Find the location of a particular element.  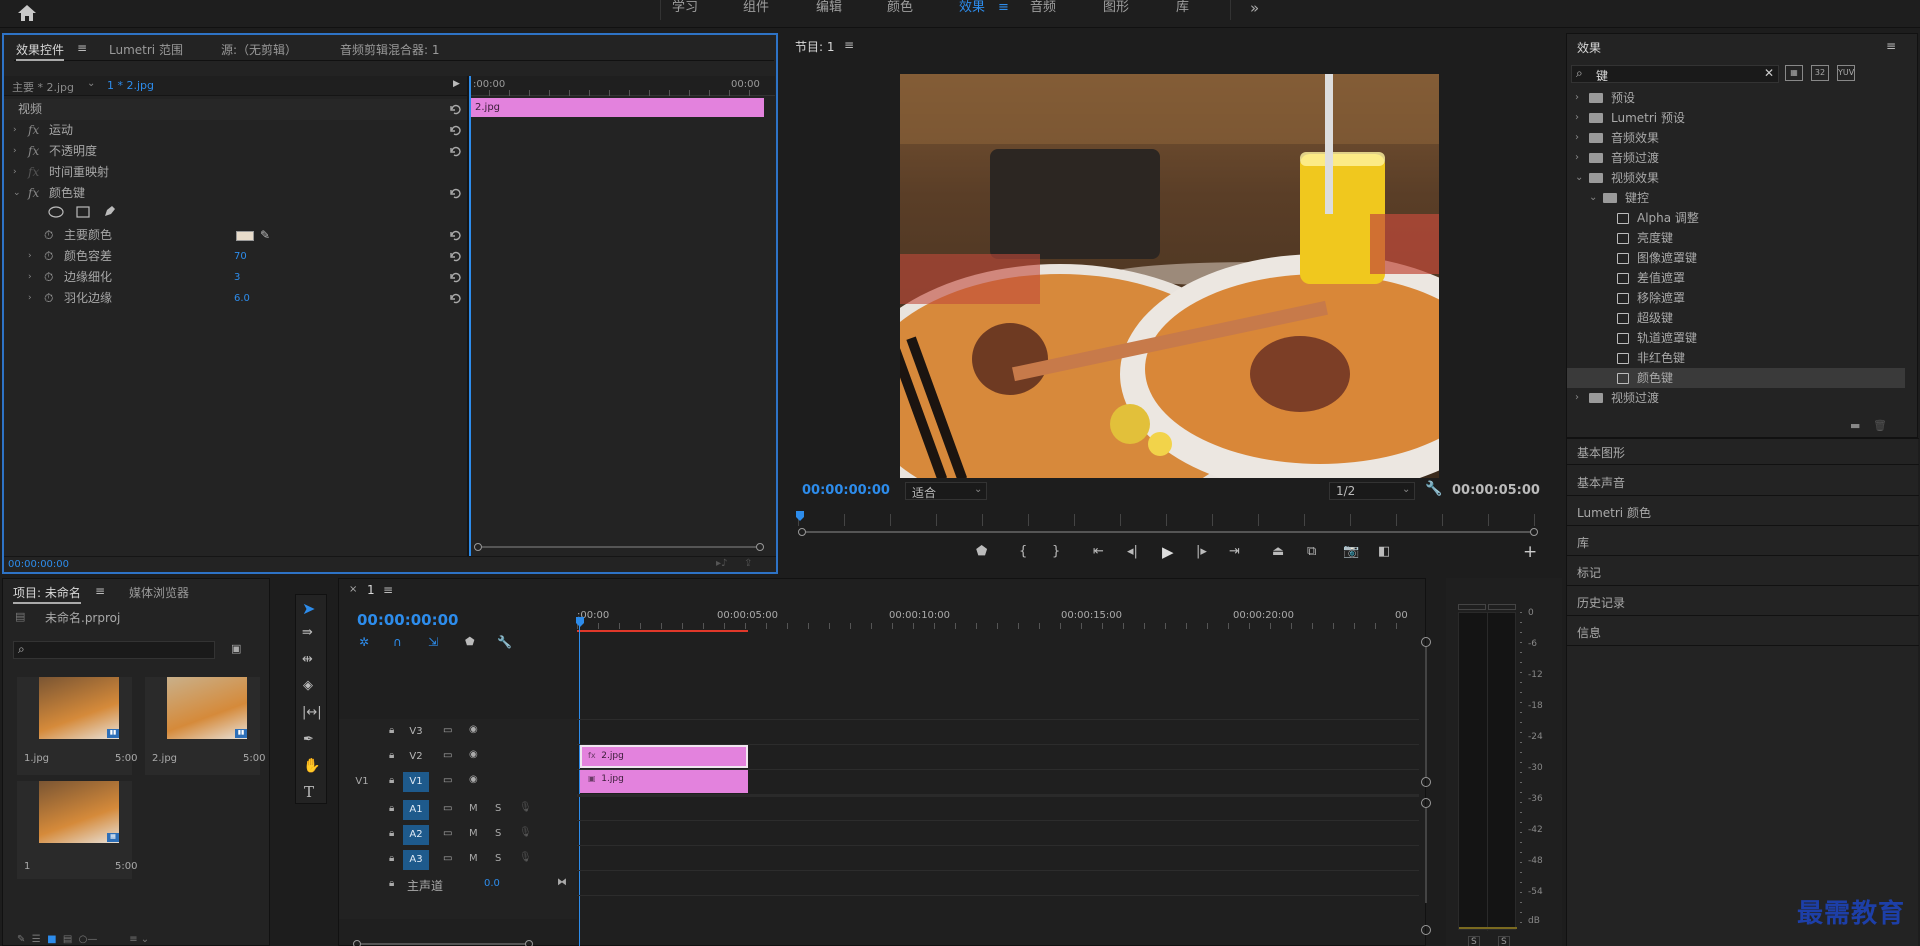

clip-v1: ▣ 1.jpg is located at coordinates (664, 781).